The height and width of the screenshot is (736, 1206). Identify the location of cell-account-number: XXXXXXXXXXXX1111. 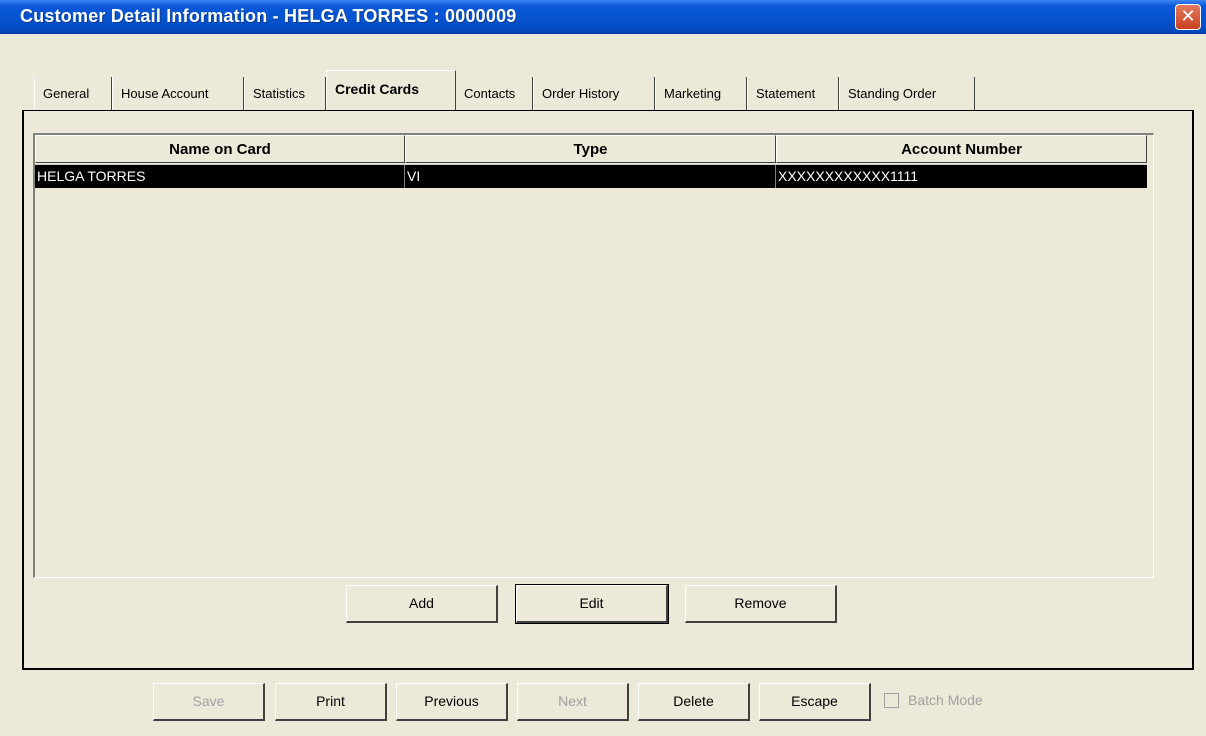
(848, 176).